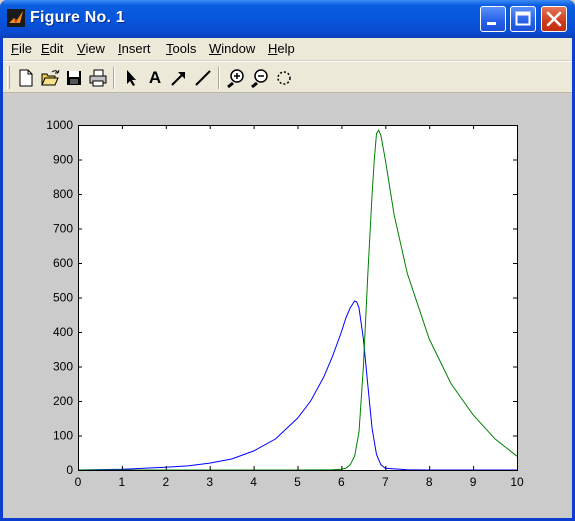 This screenshot has width=575, height=521. What do you see at coordinates (179, 78) in the screenshot?
I see `insert-arrow-icon` at bounding box center [179, 78].